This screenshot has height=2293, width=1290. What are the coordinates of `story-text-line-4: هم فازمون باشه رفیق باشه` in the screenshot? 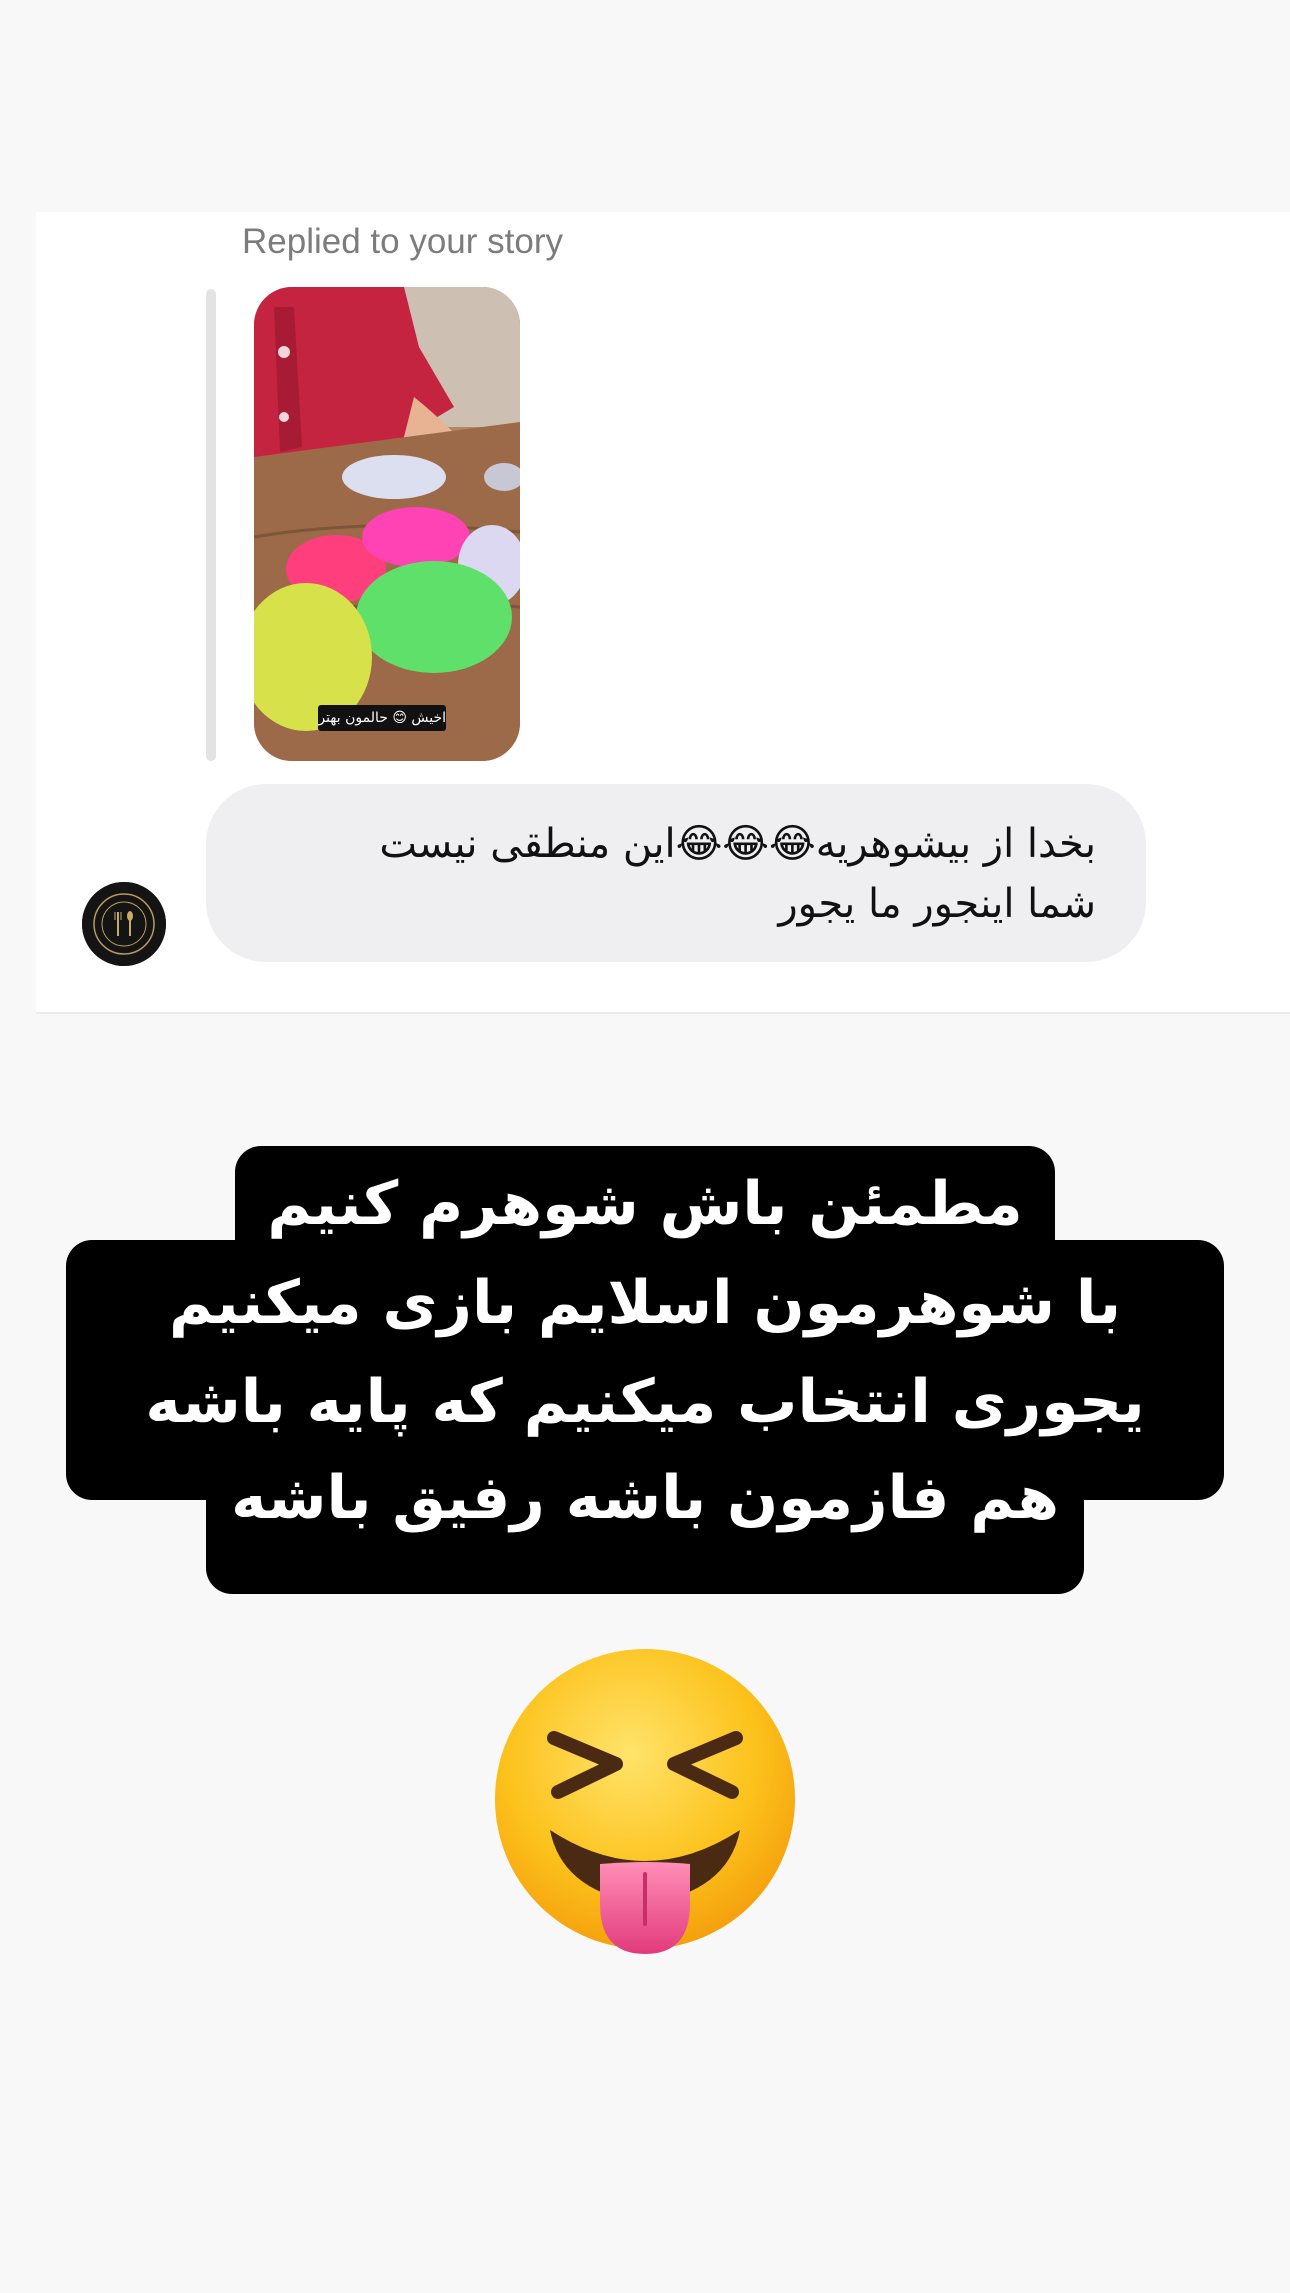 It's located at (645, 1498).